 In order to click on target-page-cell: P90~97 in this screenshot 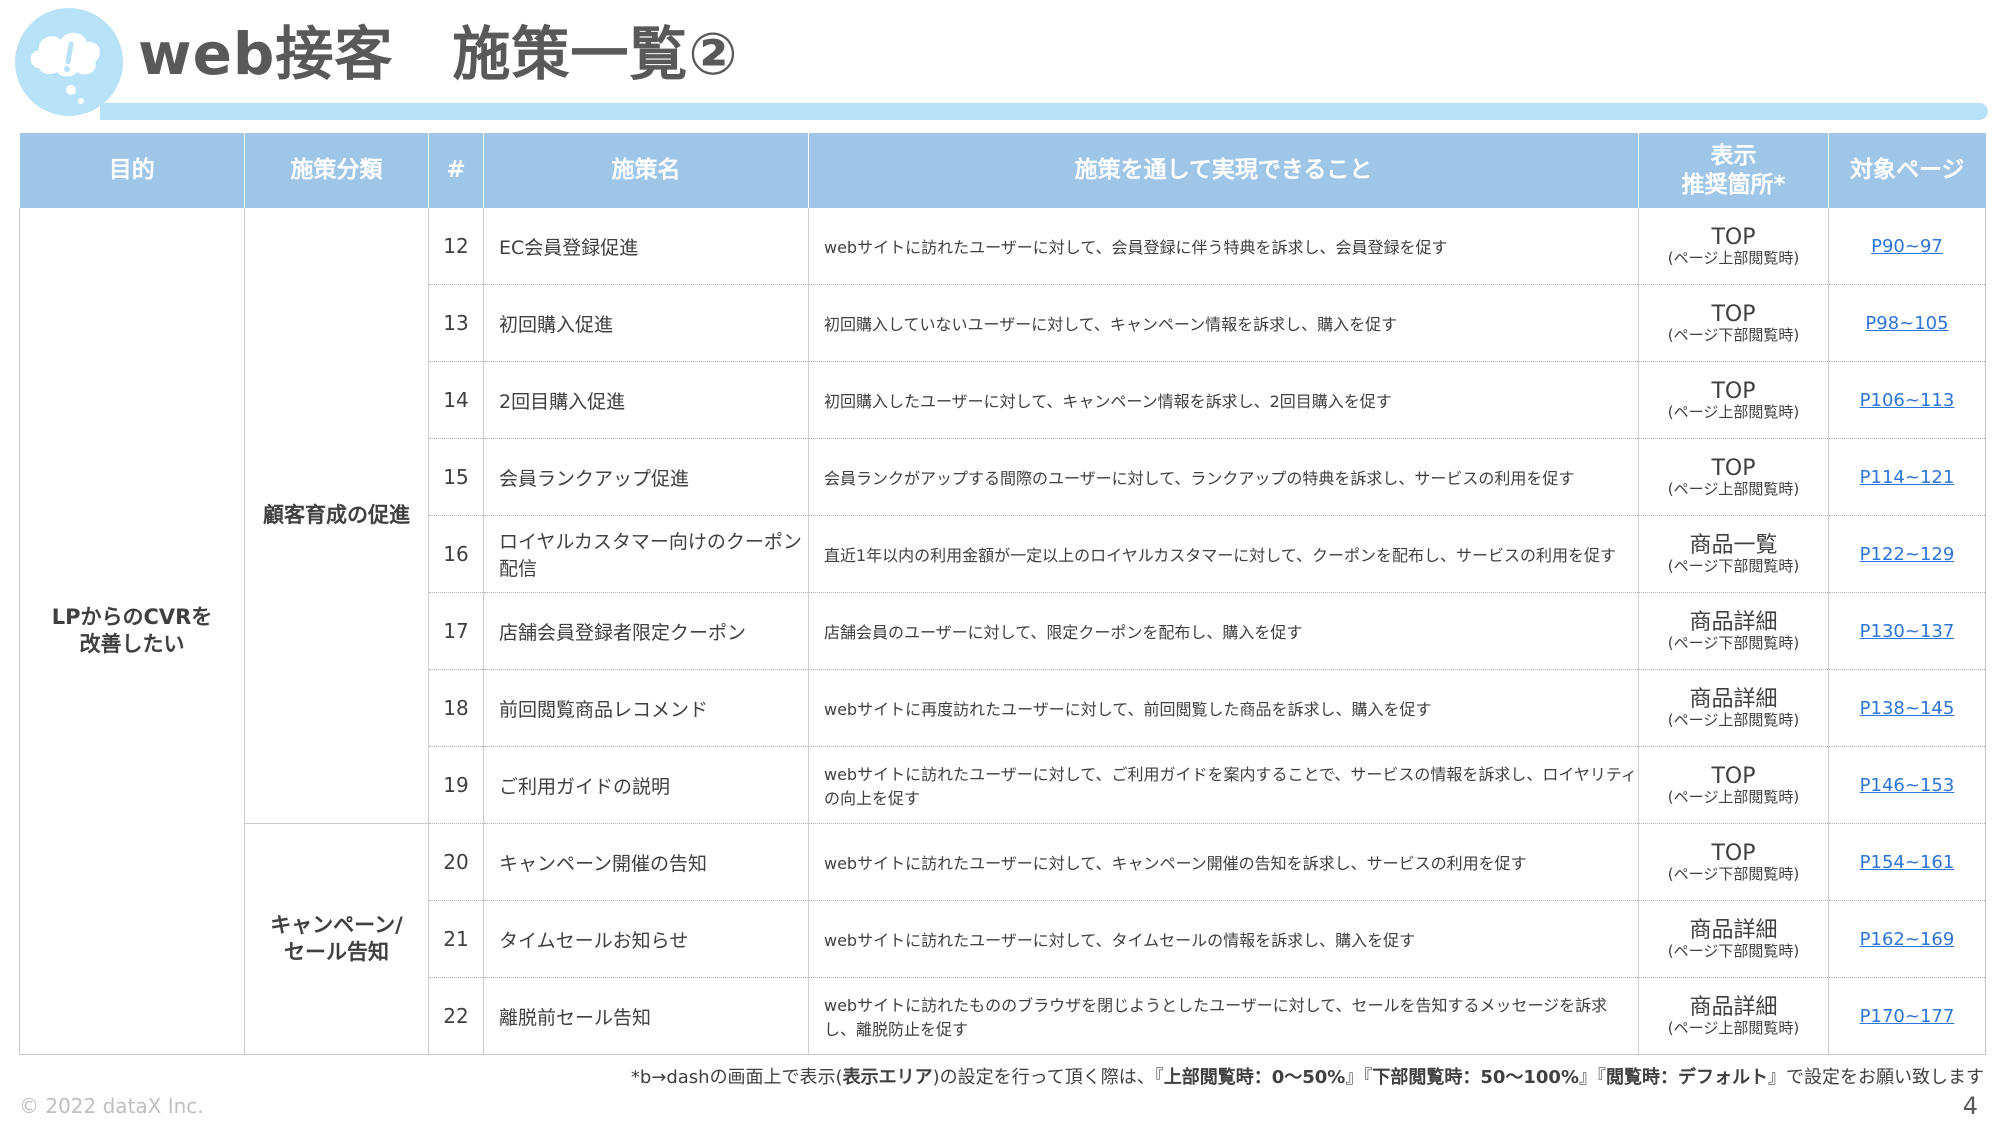, I will do `click(1907, 246)`.